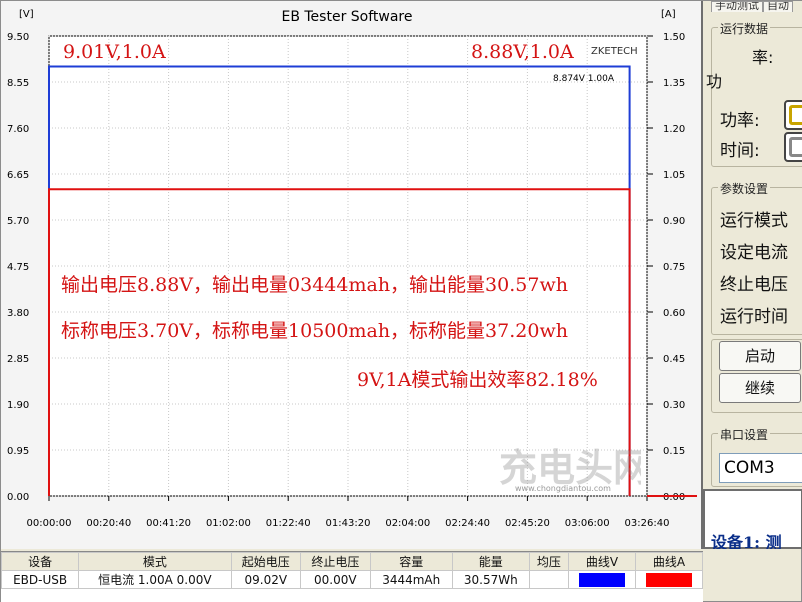 This screenshot has height=602, width=802. I want to click on left-axis-unit: [V], so click(26, 14).